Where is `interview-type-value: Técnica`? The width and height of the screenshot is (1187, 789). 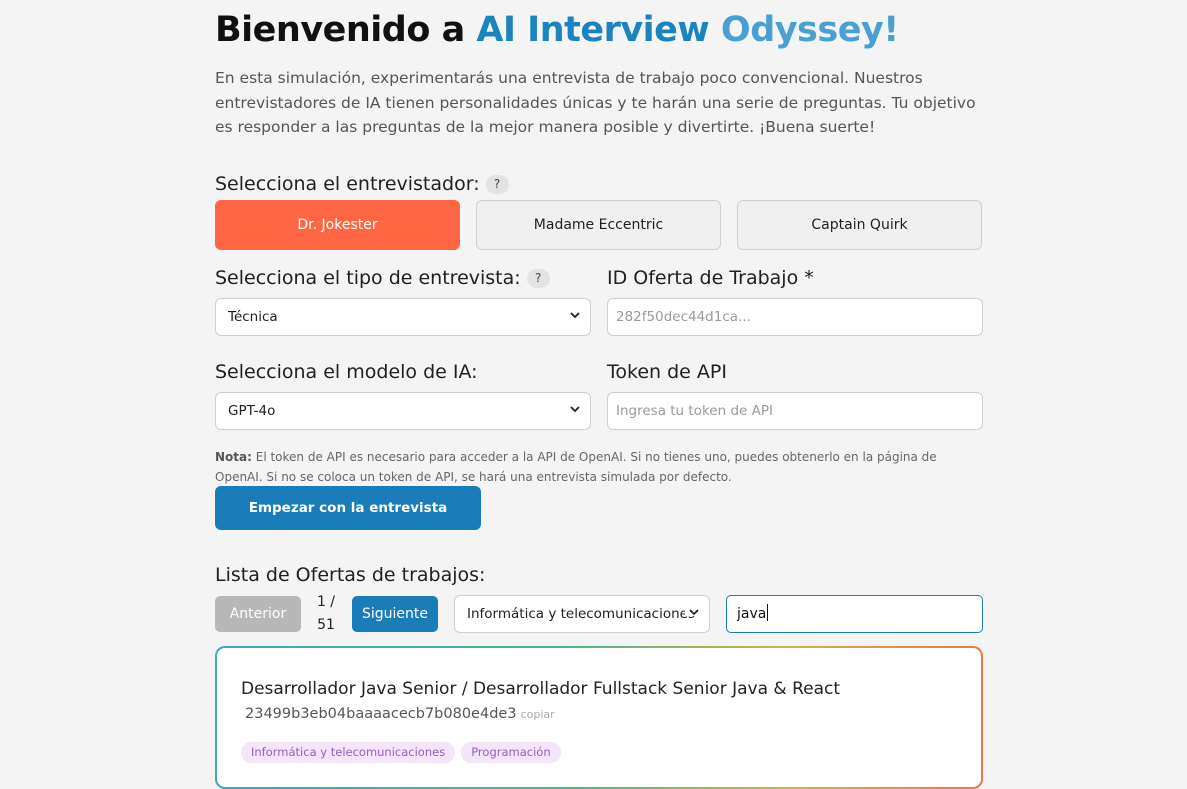
interview-type-value: Técnica is located at coordinates (253, 317).